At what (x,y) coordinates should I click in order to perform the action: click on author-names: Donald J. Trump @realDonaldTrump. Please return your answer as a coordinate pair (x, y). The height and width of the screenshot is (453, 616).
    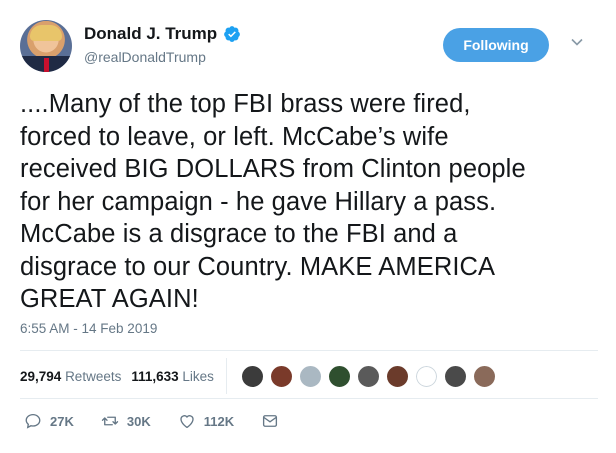
    Looking at the image, I should click on (162, 44).